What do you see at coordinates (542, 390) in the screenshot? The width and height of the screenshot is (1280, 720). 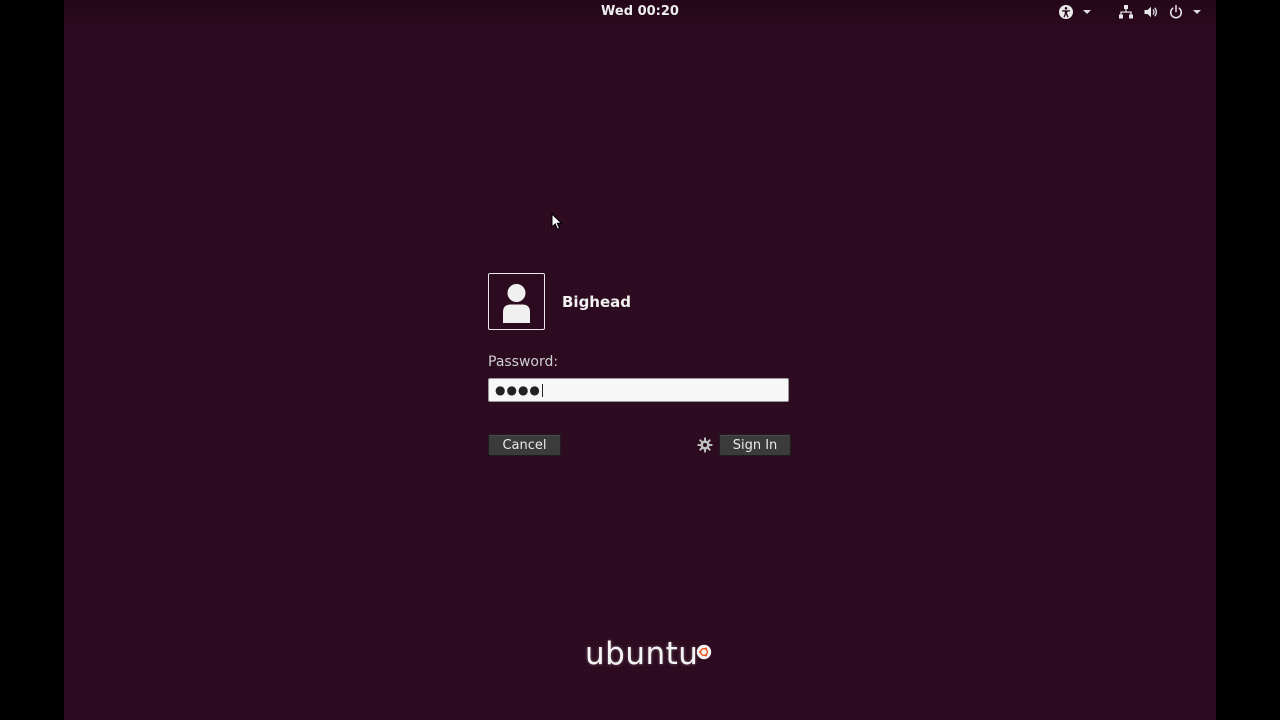 I see `text-cursor` at bounding box center [542, 390].